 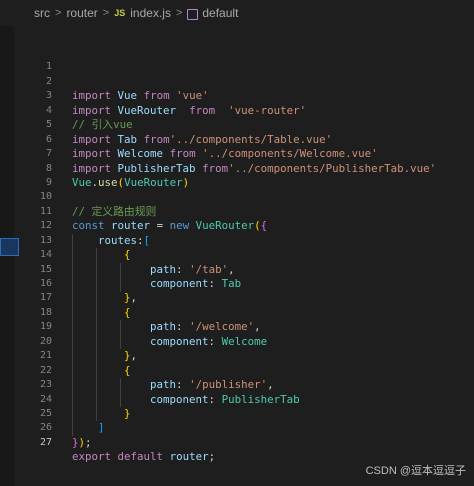 What do you see at coordinates (237, 326) in the screenshot?
I see `code-line: 19 component: Welcome` at bounding box center [237, 326].